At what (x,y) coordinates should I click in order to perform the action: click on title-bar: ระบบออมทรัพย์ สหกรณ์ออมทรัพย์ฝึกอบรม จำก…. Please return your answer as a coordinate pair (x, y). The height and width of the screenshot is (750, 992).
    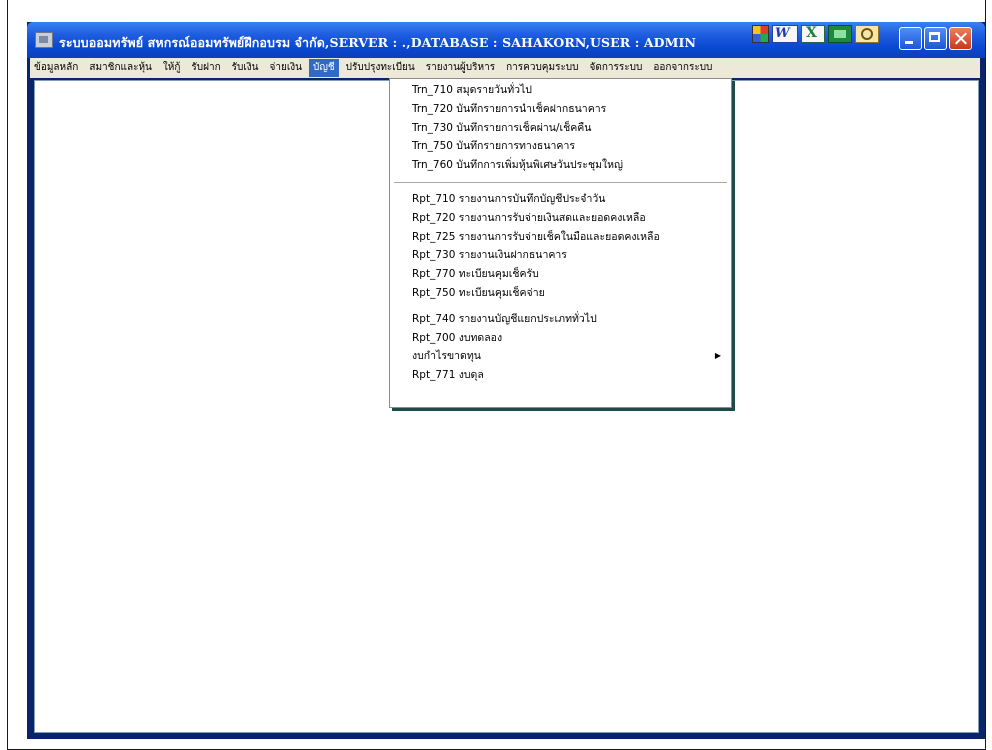
    Looking at the image, I should click on (506, 40).